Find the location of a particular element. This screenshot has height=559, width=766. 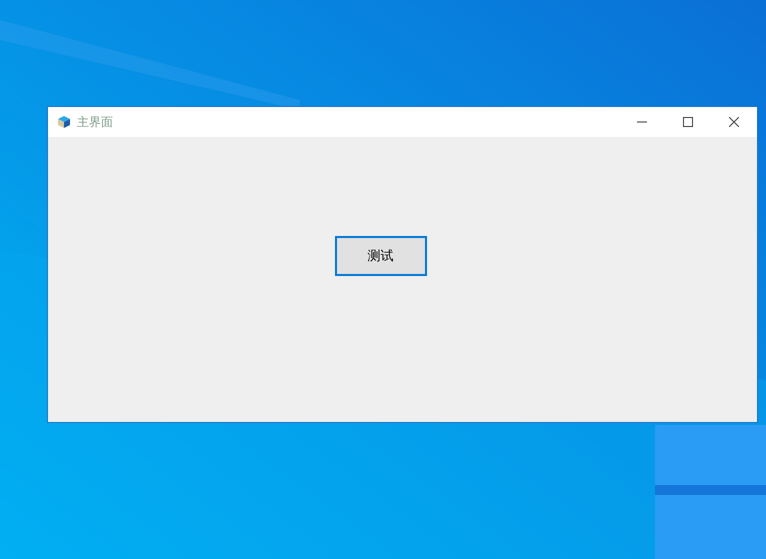

maximize-icon is located at coordinates (688, 122).